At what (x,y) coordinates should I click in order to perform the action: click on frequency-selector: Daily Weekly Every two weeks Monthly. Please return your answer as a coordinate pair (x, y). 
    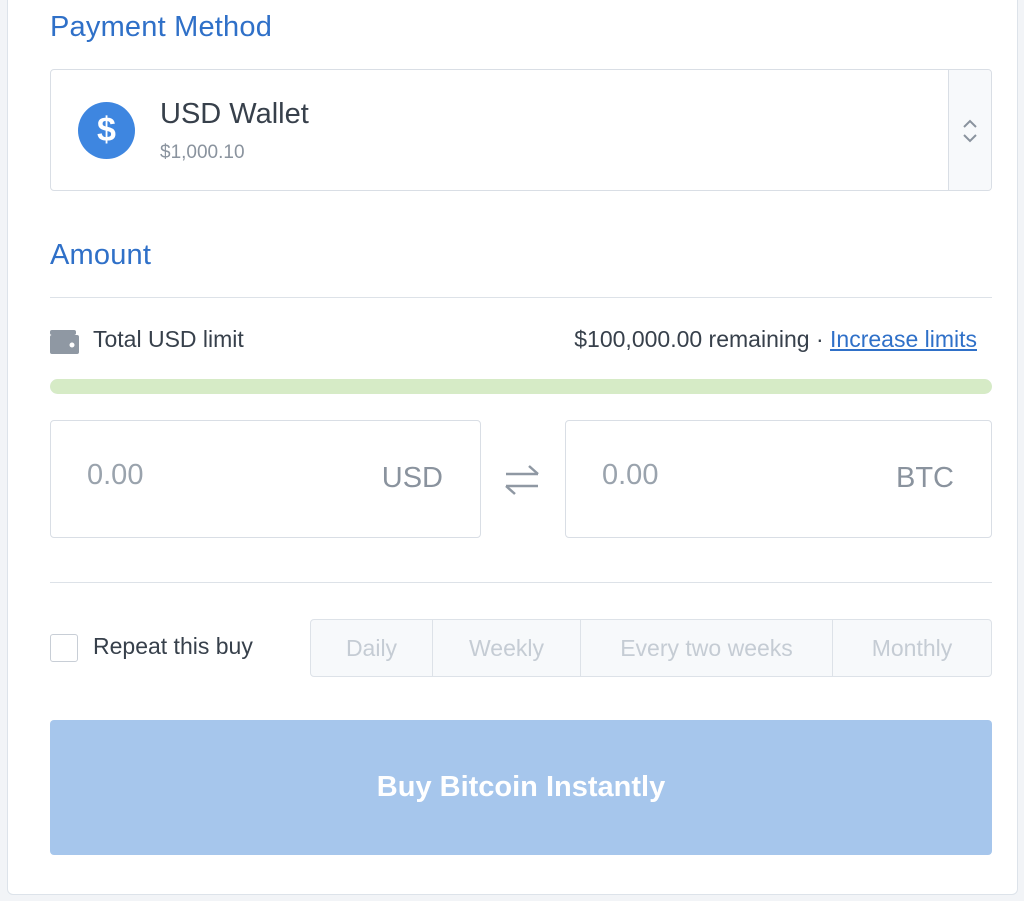
    Looking at the image, I should click on (651, 648).